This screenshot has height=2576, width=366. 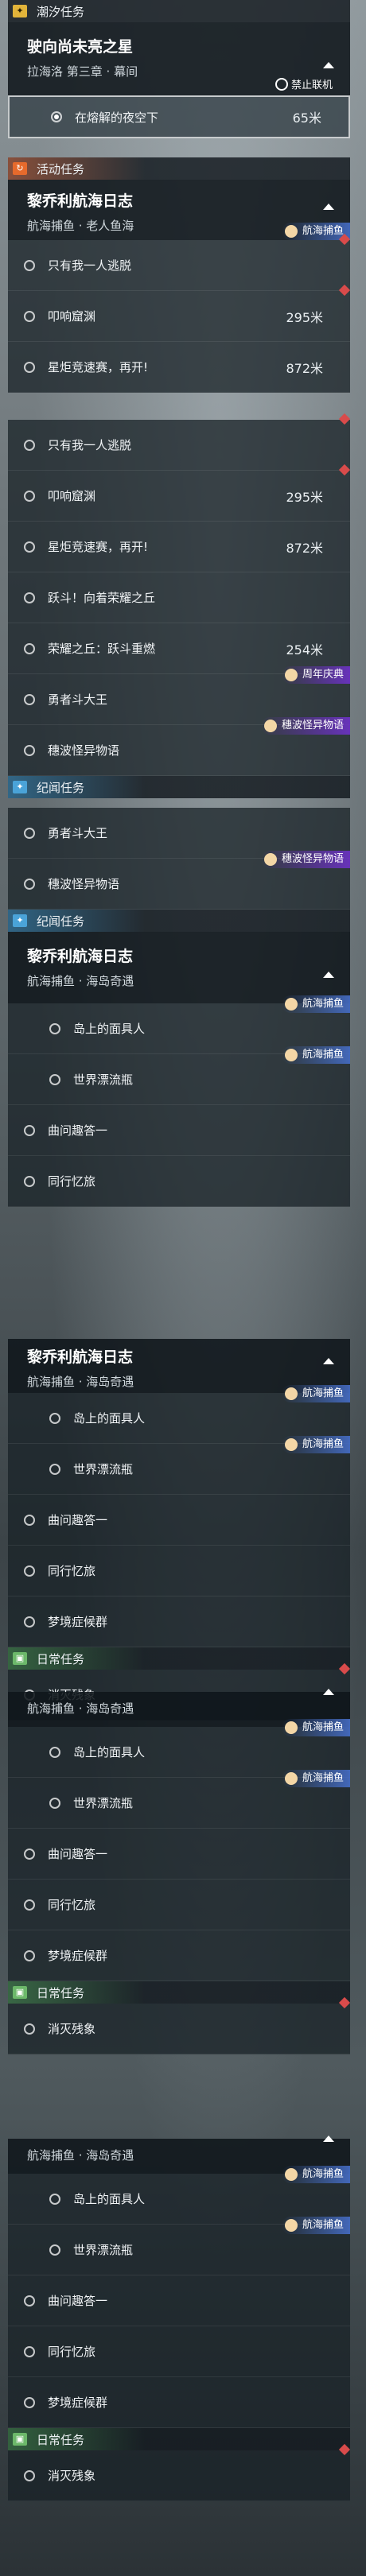 I want to click on quest-label: 梦境症候群, so click(x=78, y=2403).